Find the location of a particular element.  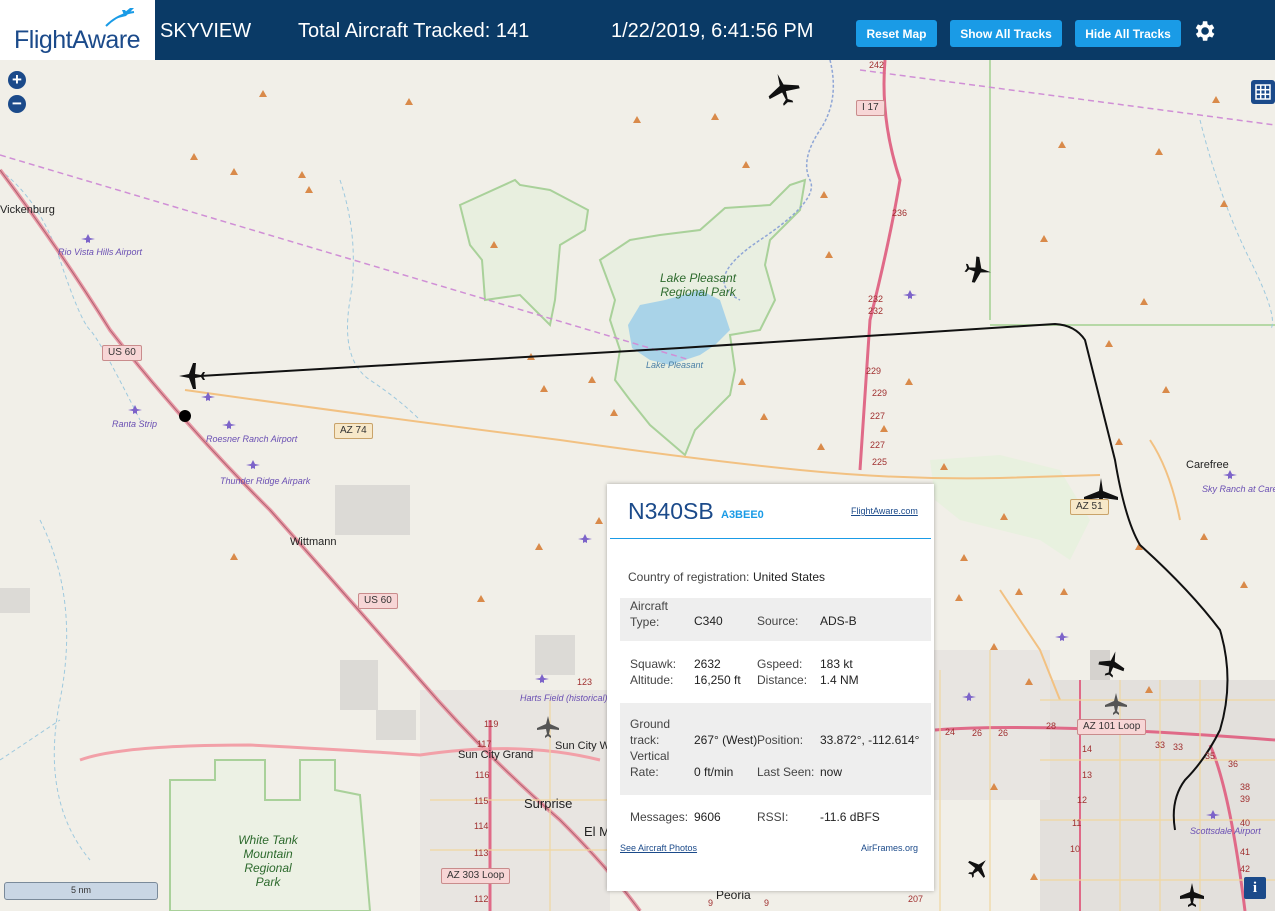

hide-all-tracks-button: Hide All Tracks is located at coordinates (1128, 33).